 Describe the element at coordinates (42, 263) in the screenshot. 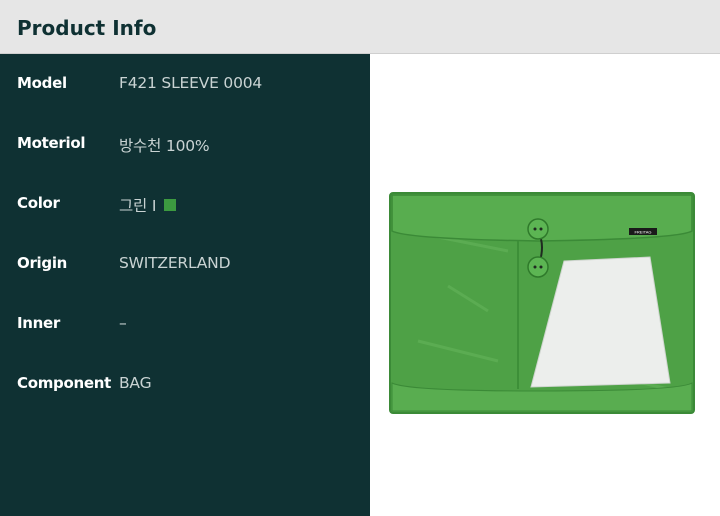

I see `spec-label-origin: Origin` at that location.